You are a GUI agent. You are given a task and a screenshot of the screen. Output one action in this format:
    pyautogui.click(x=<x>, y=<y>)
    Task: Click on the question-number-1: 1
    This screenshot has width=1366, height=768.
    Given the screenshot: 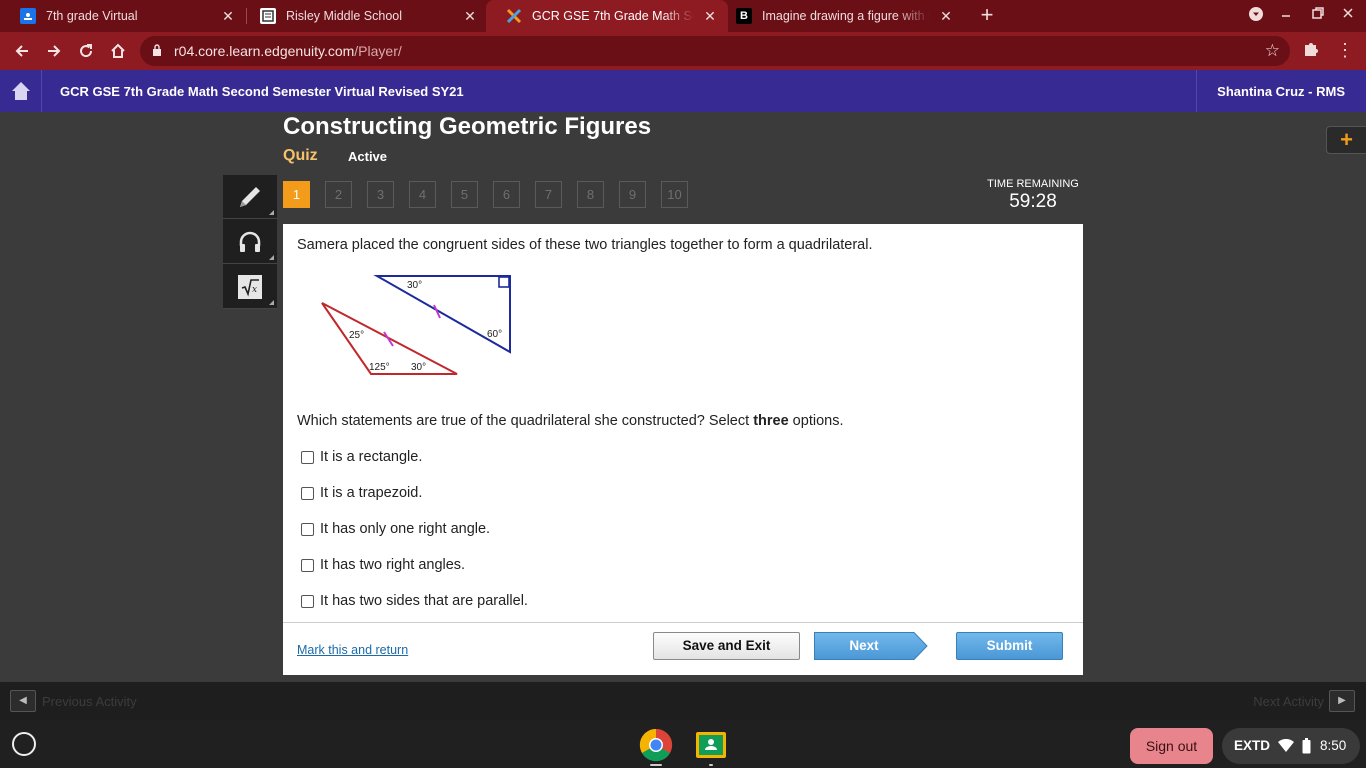 What is the action you would take?
    pyautogui.click(x=296, y=194)
    